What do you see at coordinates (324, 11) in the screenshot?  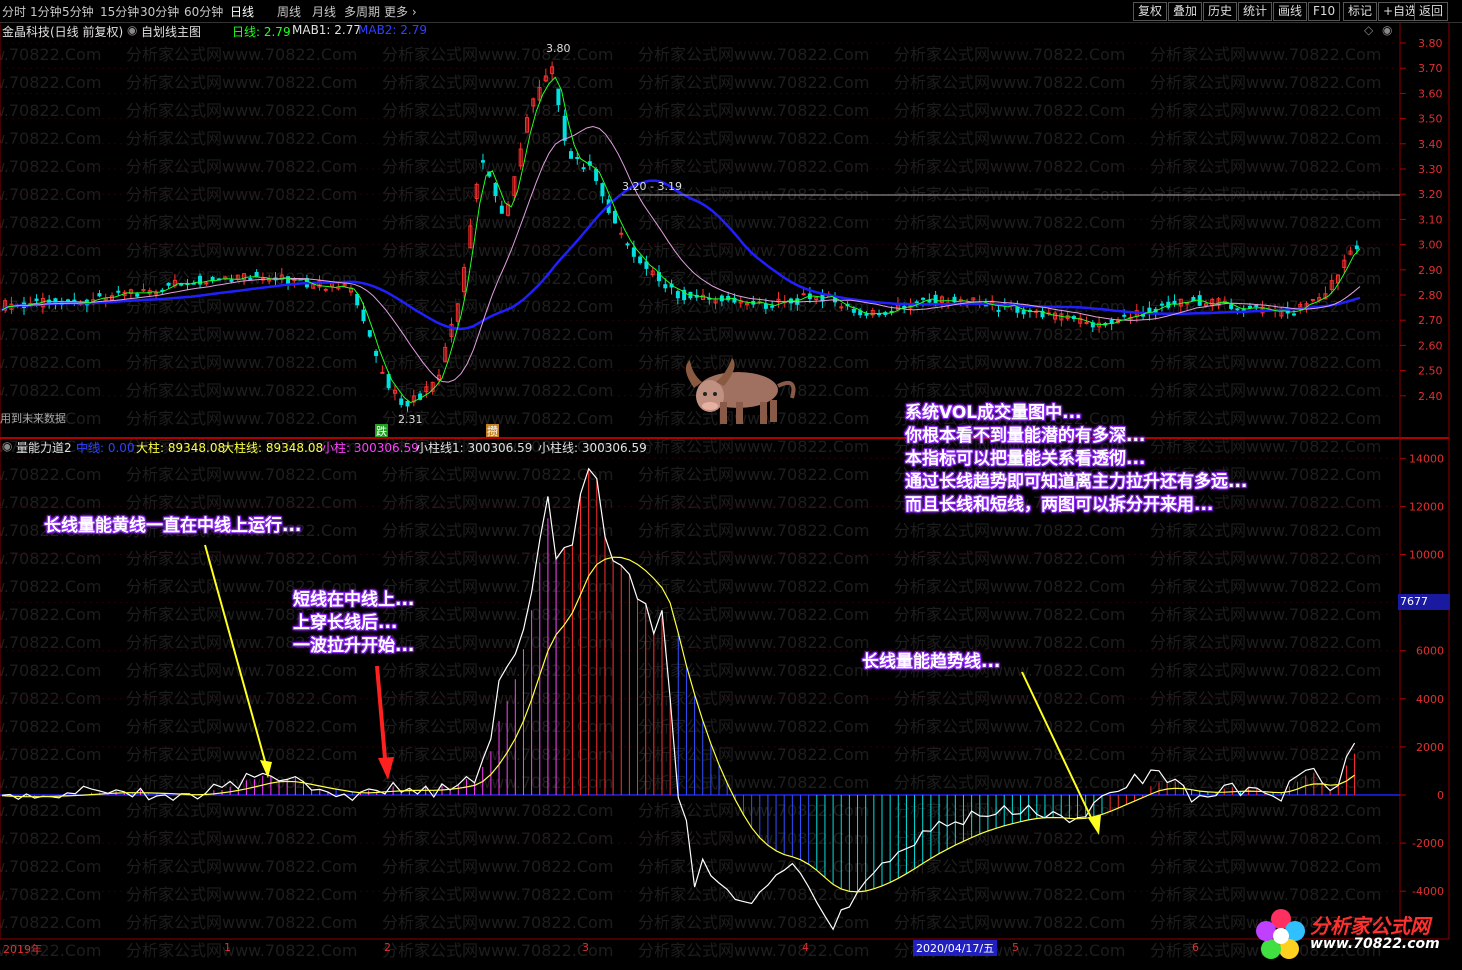 I see `period-tab-8: 月线` at bounding box center [324, 11].